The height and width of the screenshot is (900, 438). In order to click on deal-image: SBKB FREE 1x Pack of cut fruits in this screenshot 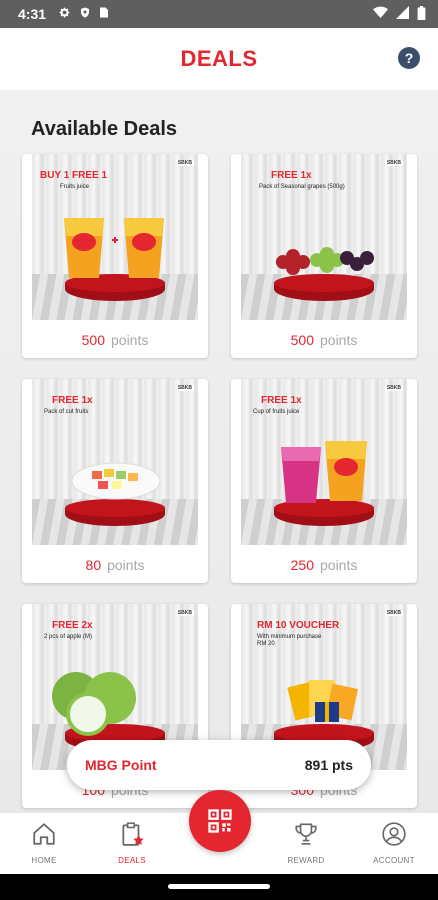, I will do `click(115, 462)`.